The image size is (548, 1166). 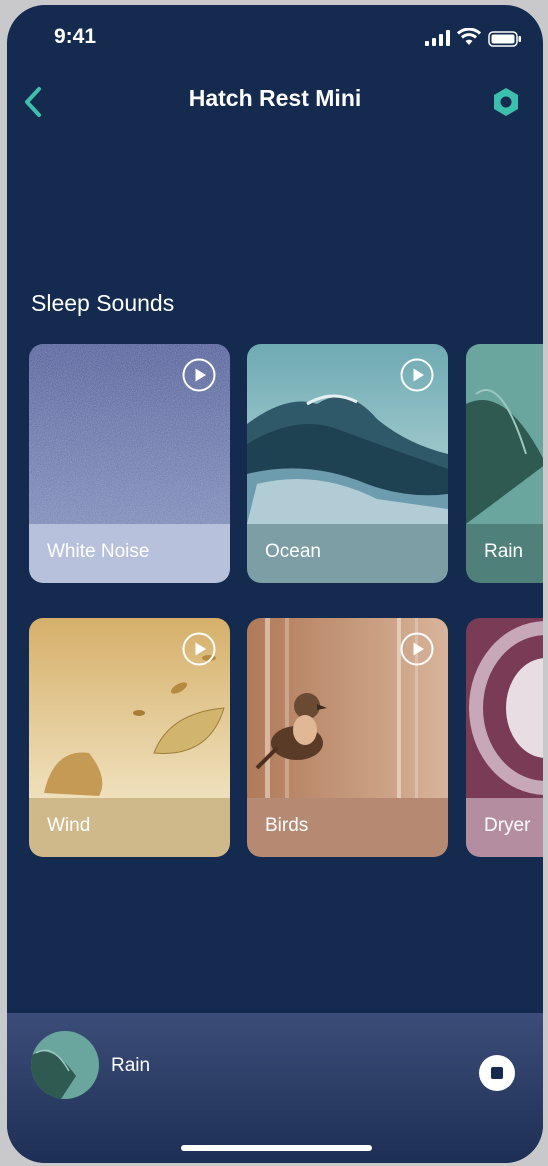 What do you see at coordinates (275, 1088) in the screenshot?
I see `now-playing-bar: Rain` at bounding box center [275, 1088].